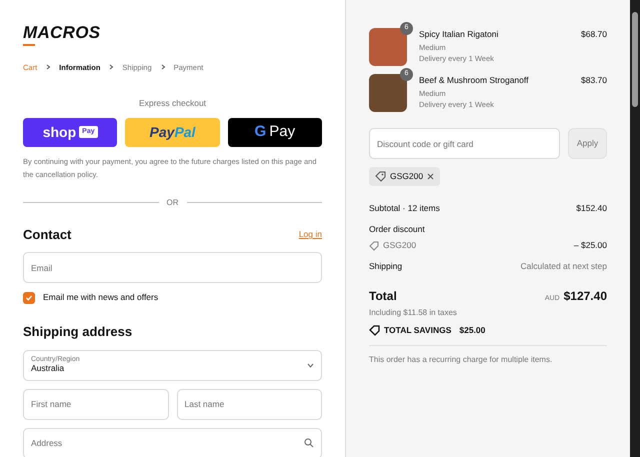 This screenshot has width=640, height=457. What do you see at coordinates (399, 245) in the screenshot?
I see `discount-code: GSG200` at bounding box center [399, 245].